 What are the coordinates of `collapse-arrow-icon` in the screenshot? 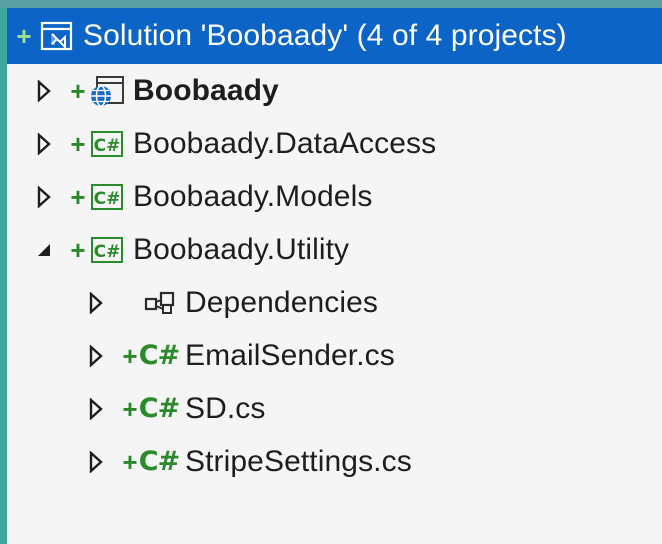 It's located at (44, 250).